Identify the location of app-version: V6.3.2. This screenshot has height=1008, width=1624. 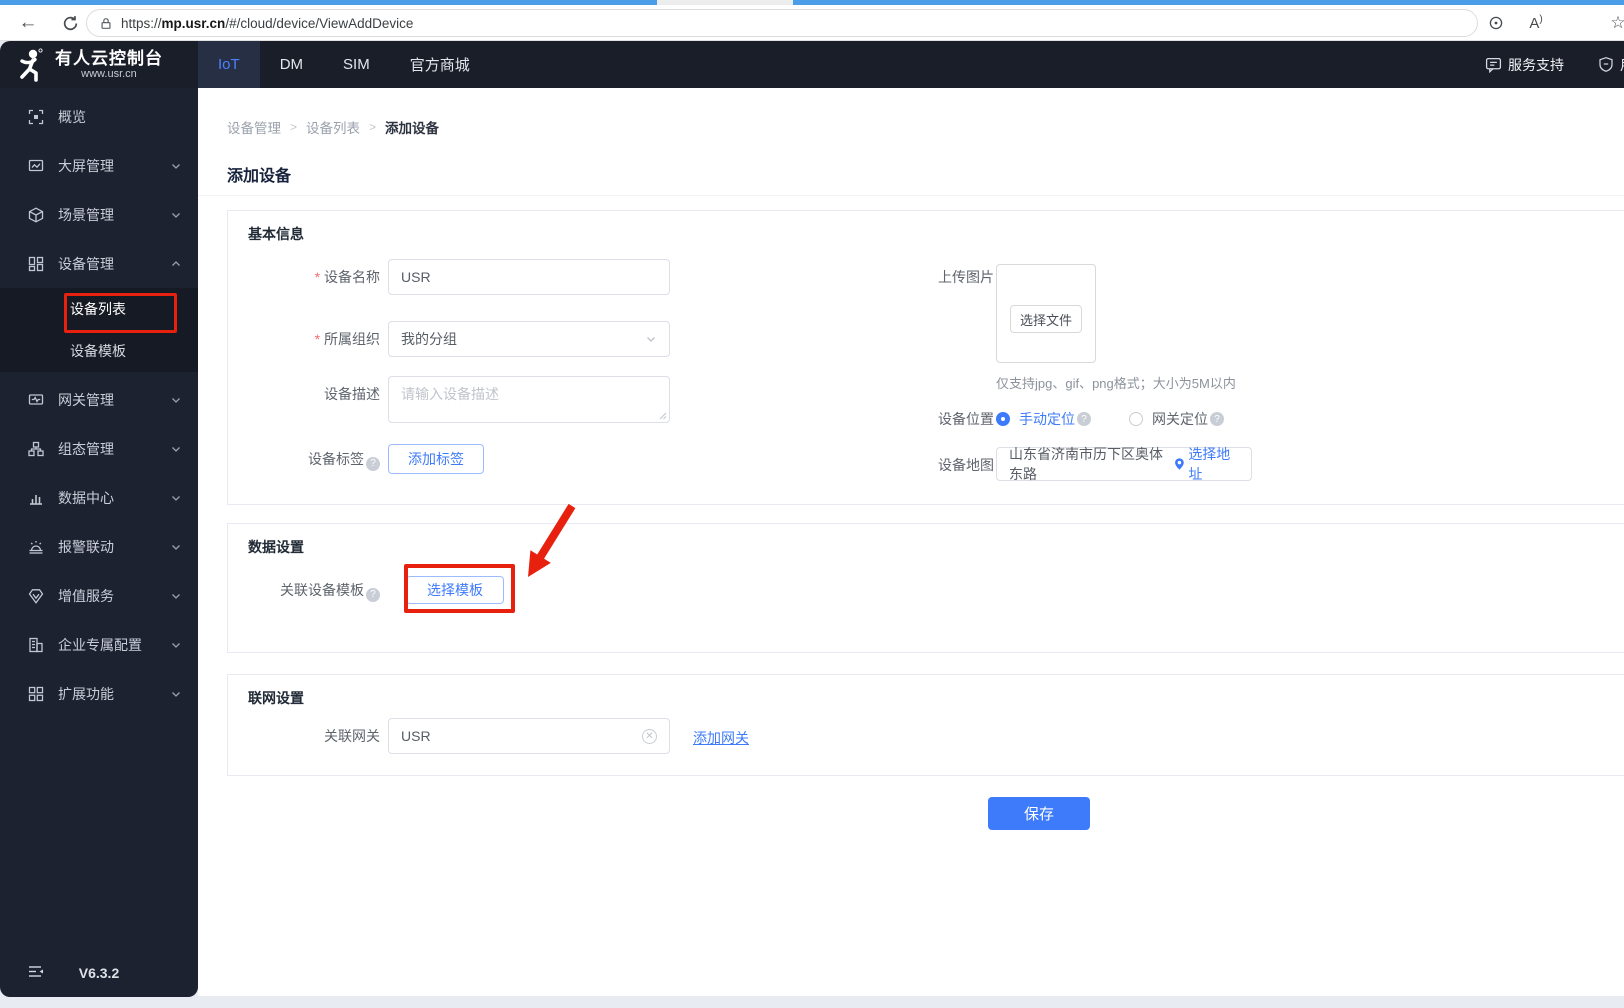
(99, 973).